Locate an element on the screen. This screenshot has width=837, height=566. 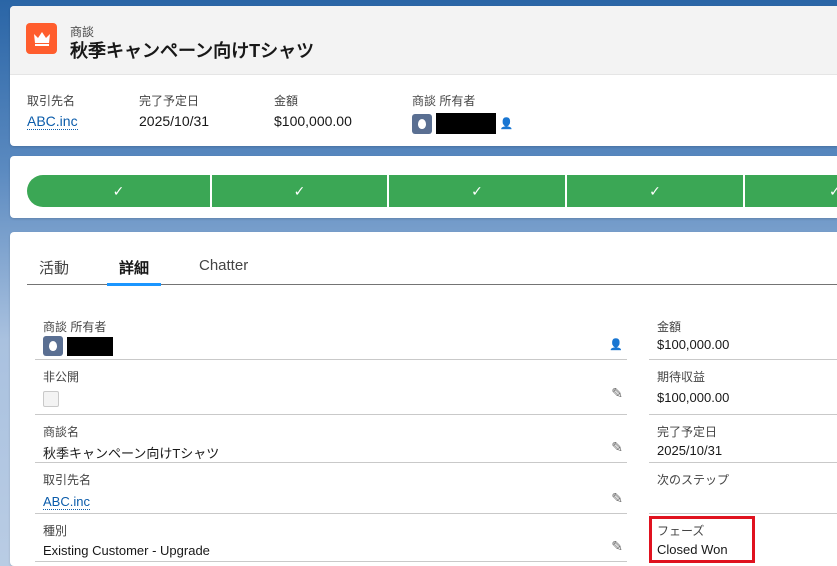
tab-activity: 活動 is located at coordinates (54, 267).